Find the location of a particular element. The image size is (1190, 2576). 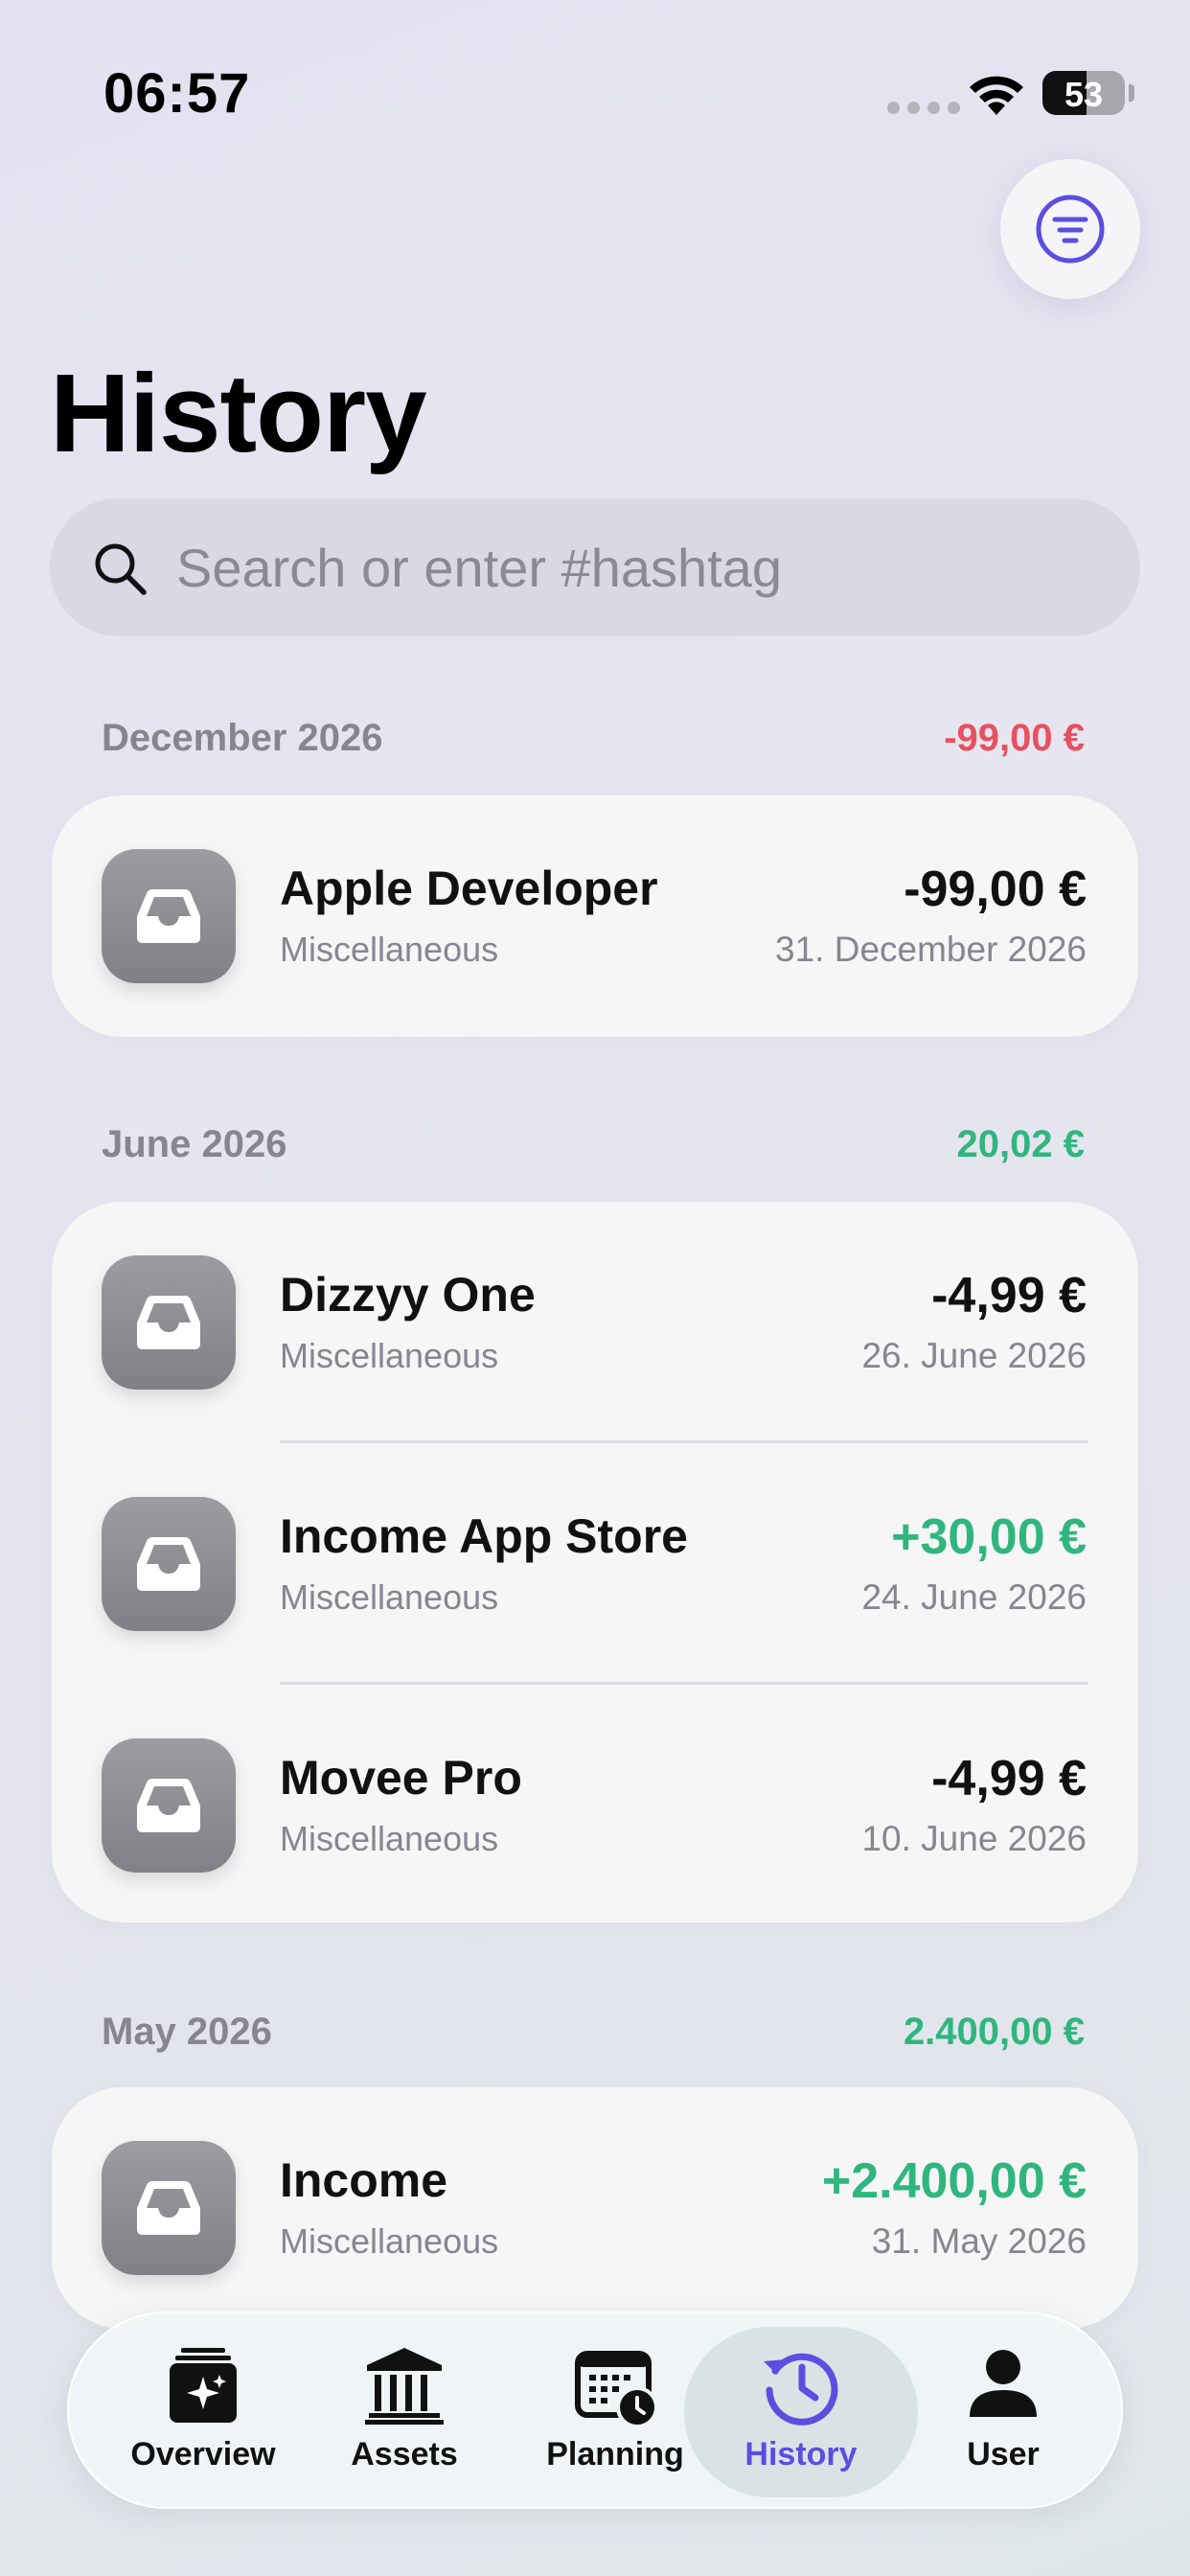

tab-label: Planning is located at coordinates (615, 2454).